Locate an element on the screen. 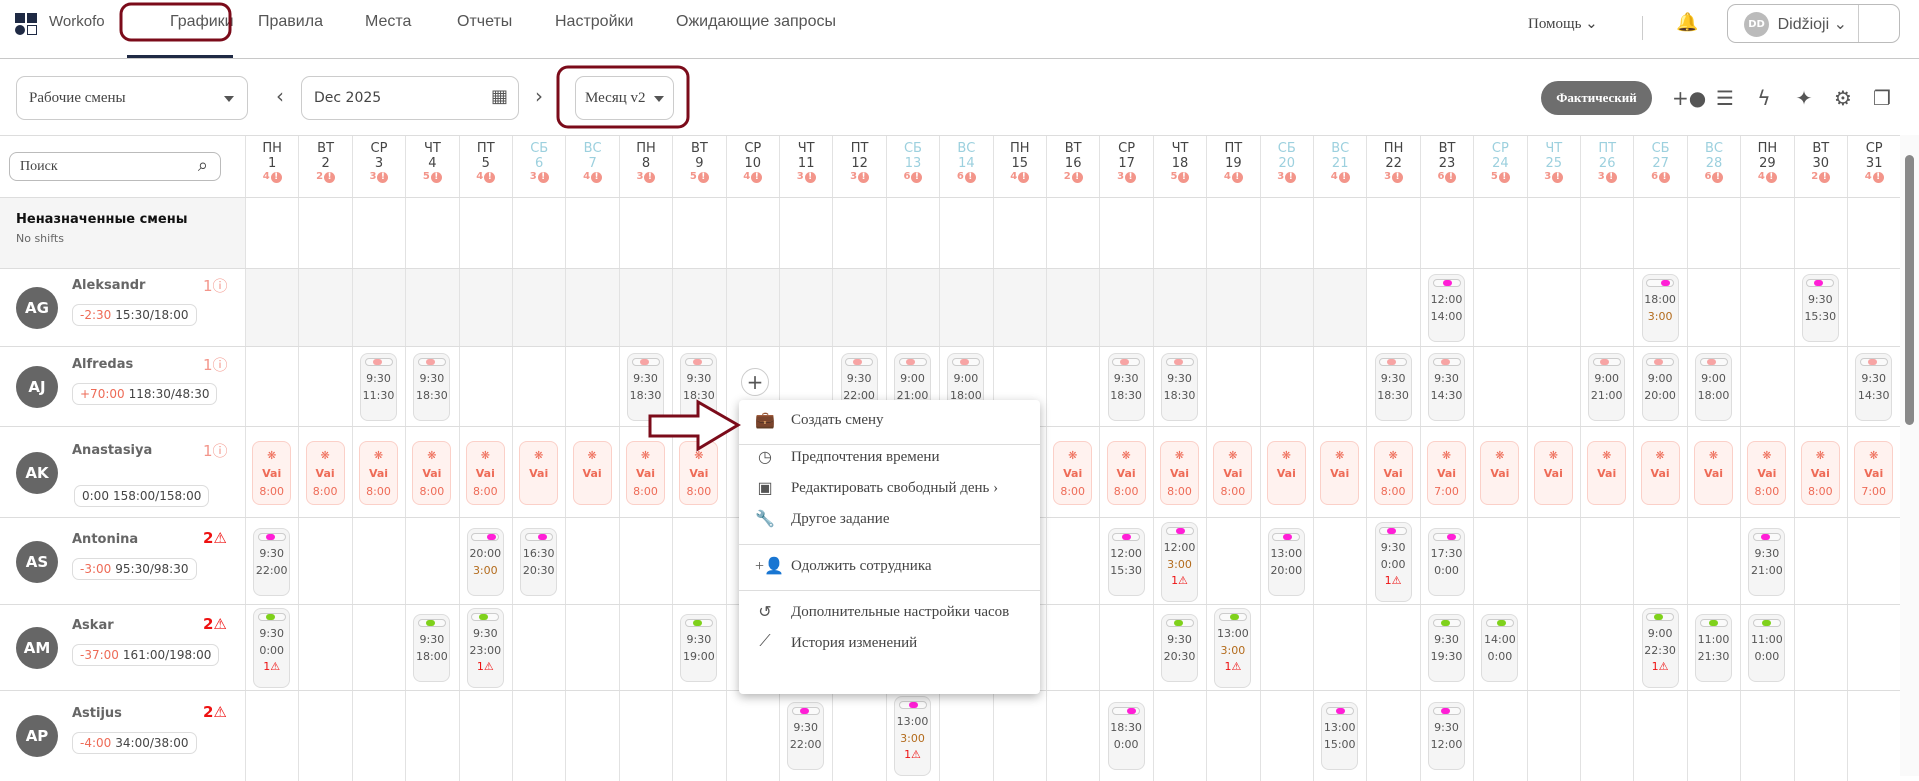 The image size is (1919, 781). shift-card: 9:30 23:00 1⚠ is located at coordinates (485, 648).